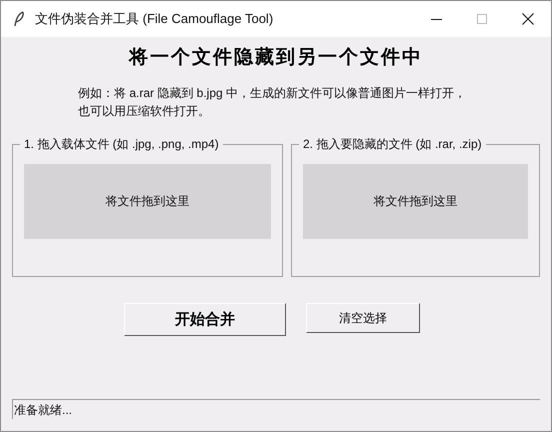 This screenshot has height=432, width=552. What do you see at coordinates (205, 319) in the screenshot?
I see `start-merge-button: 开始合并` at bounding box center [205, 319].